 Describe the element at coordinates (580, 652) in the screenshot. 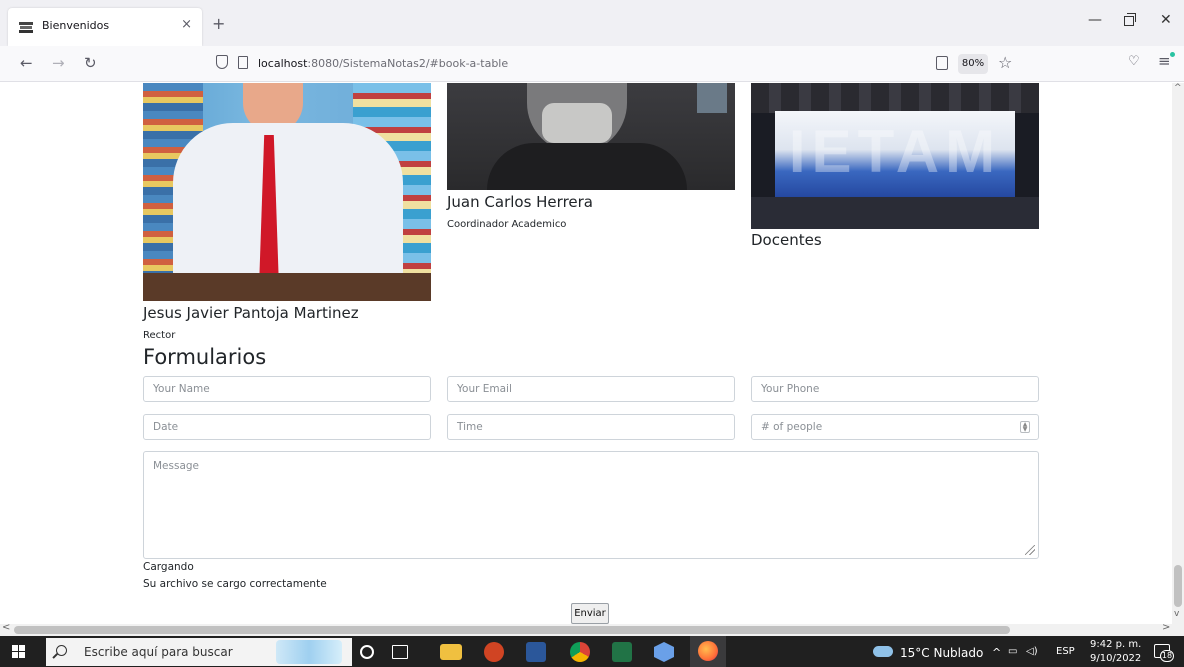

I see `chrome-icon` at that location.